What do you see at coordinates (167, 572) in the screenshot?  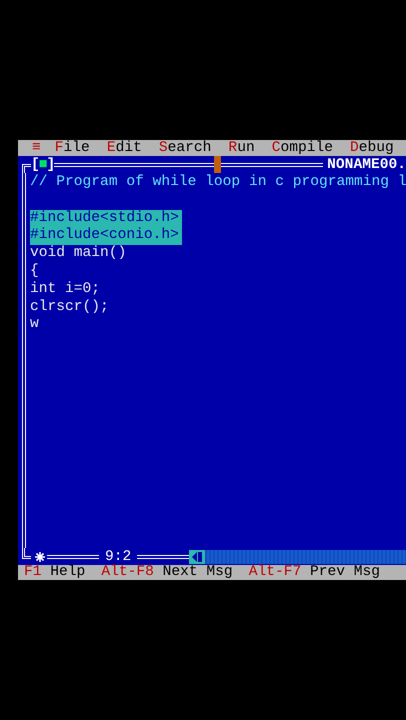 I see `status-hint: Alt-F8 Next Msg` at bounding box center [167, 572].